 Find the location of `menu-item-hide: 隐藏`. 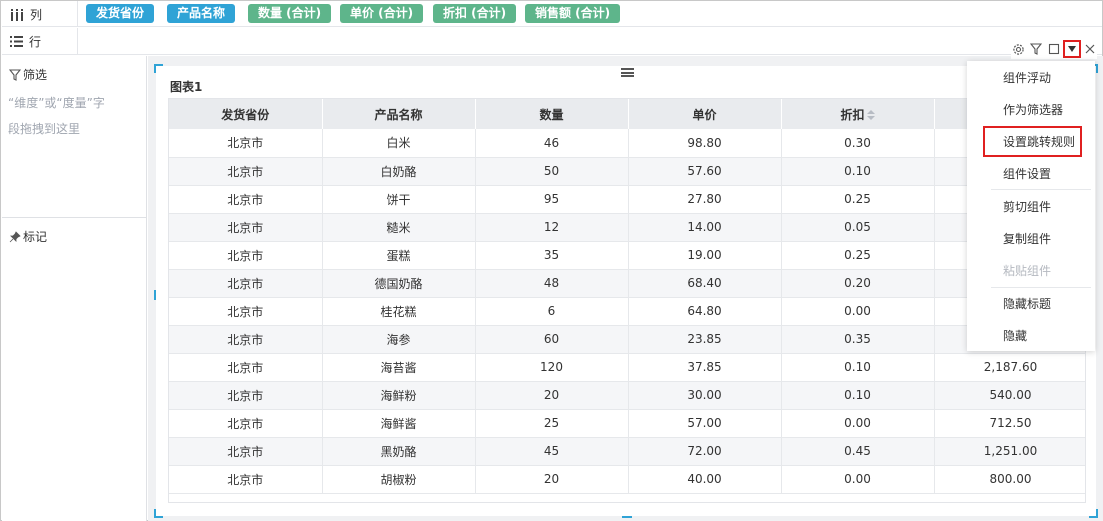

menu-item-hide: 隐藏 is located at coordinates (1031, 336).